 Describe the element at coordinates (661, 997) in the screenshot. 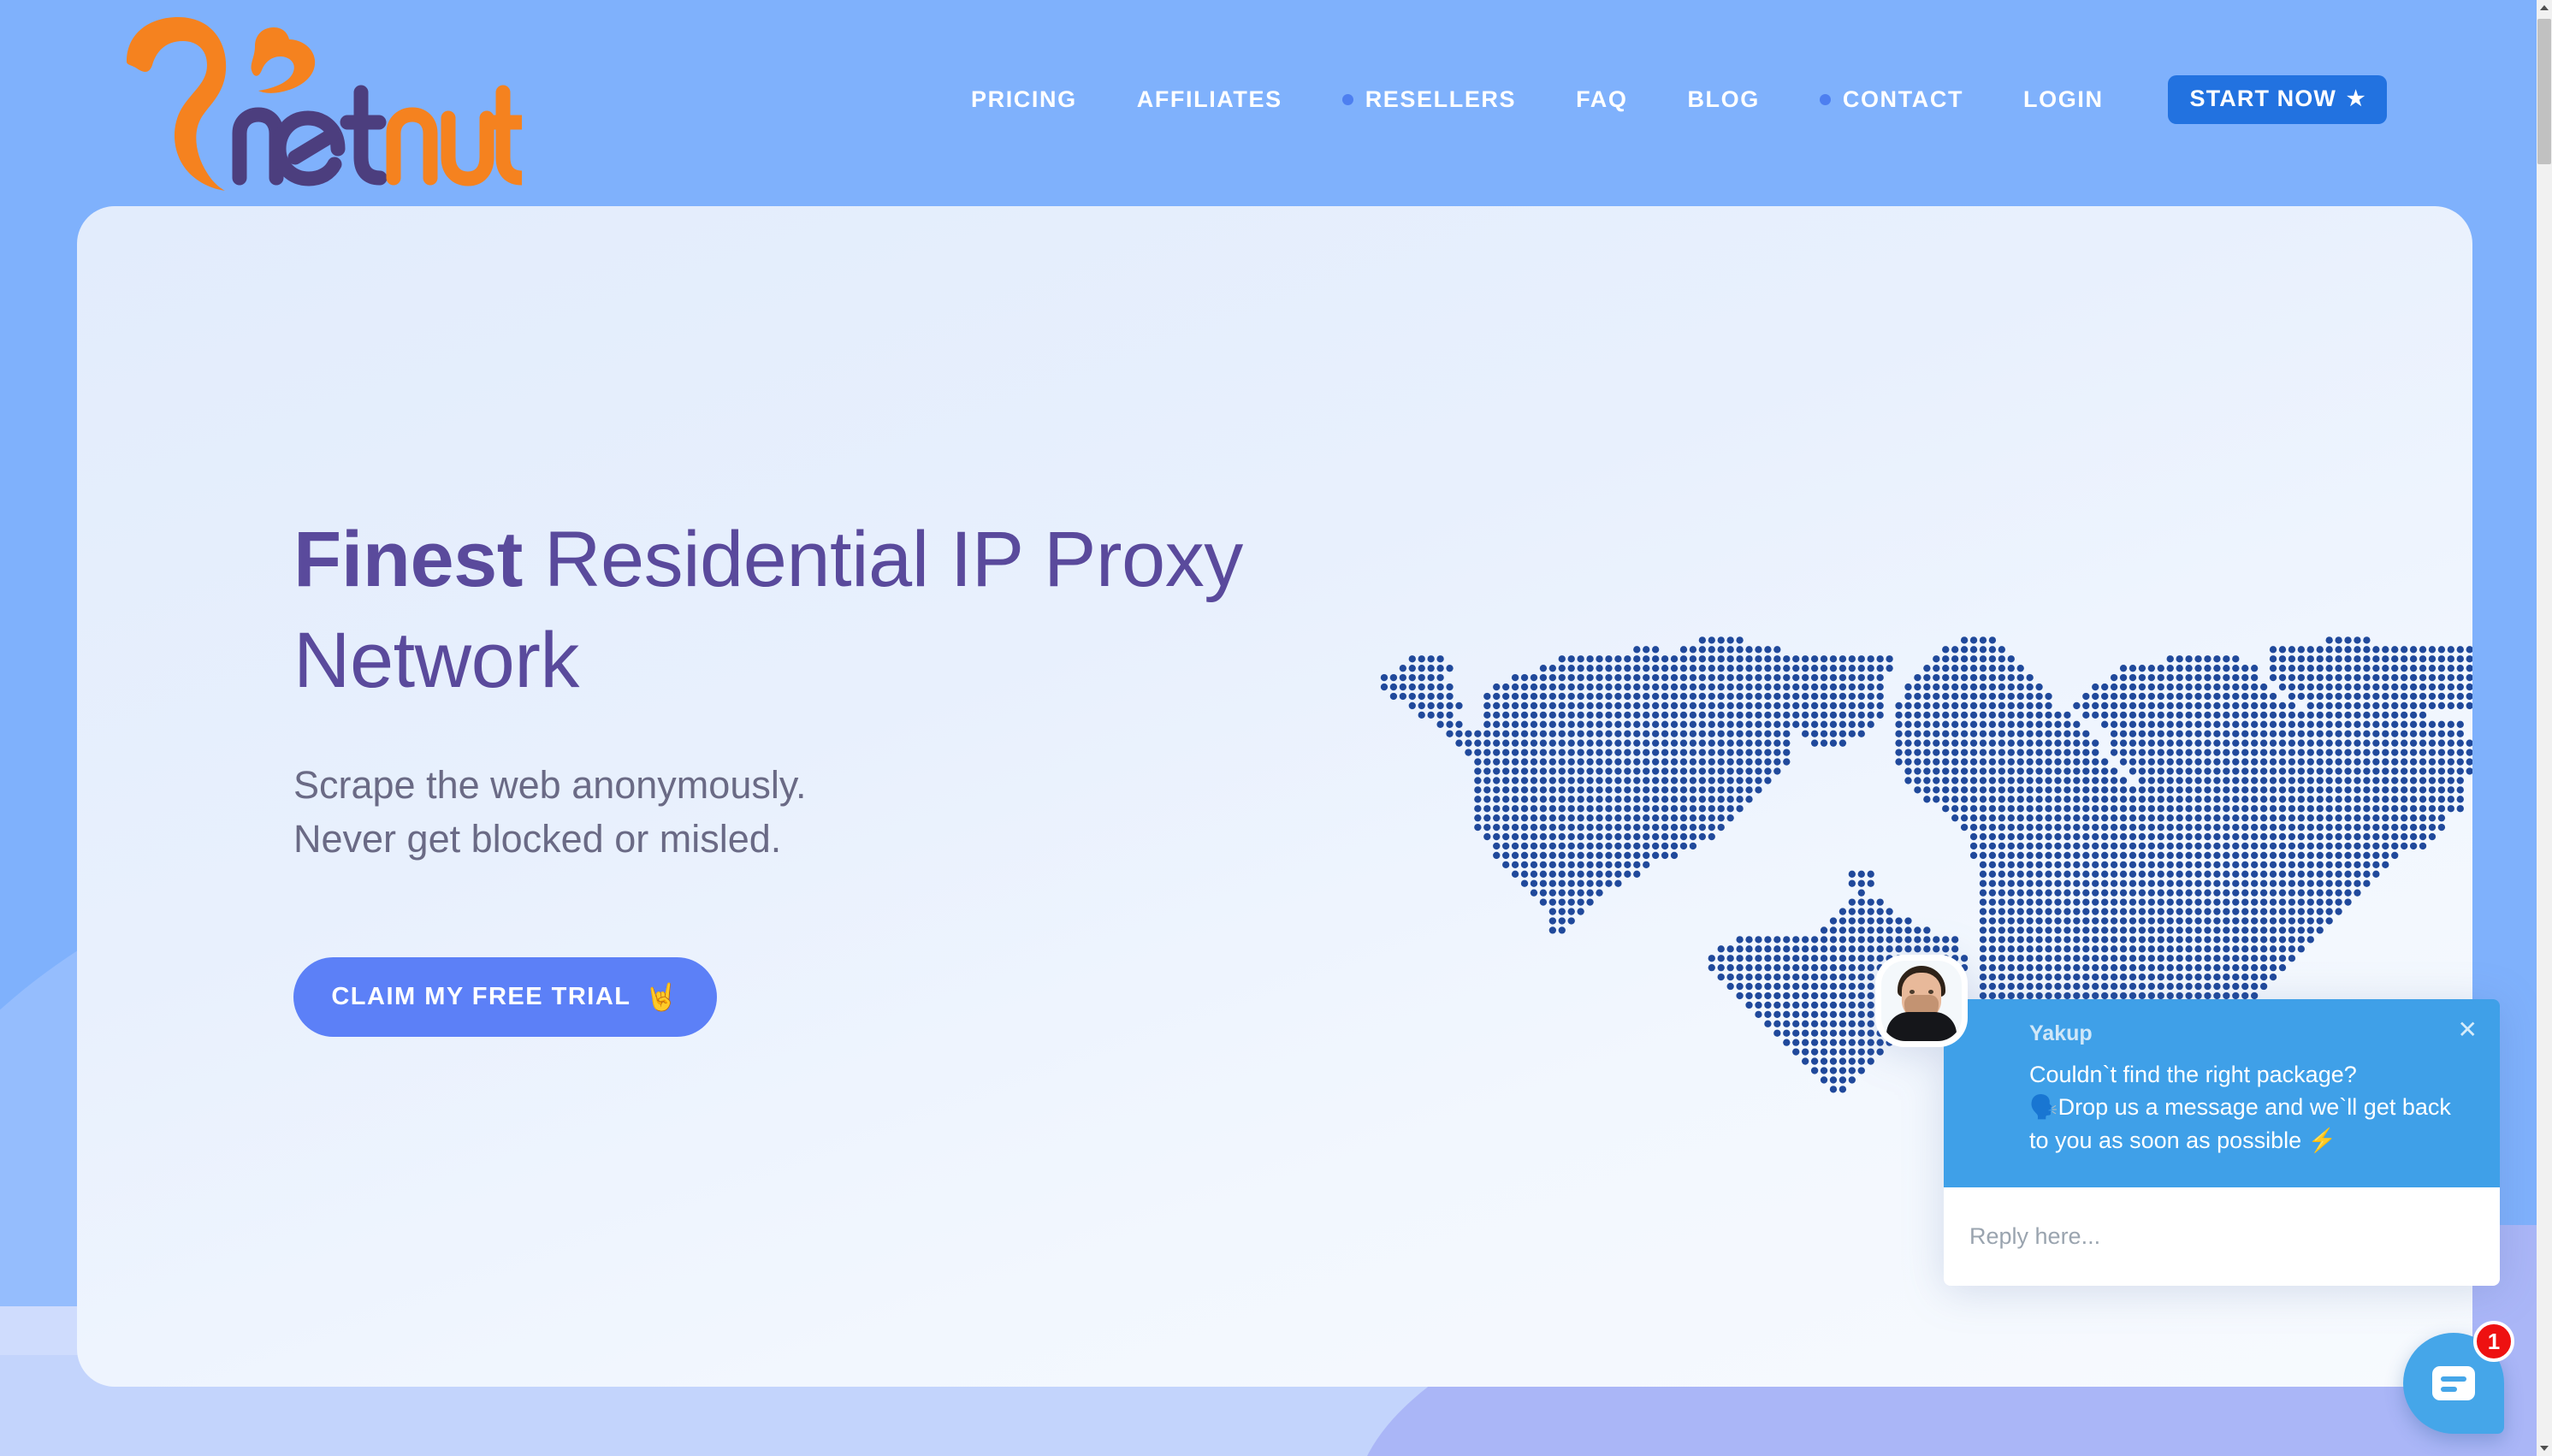

I see `horns-hand-icon: 🤘` at that location.